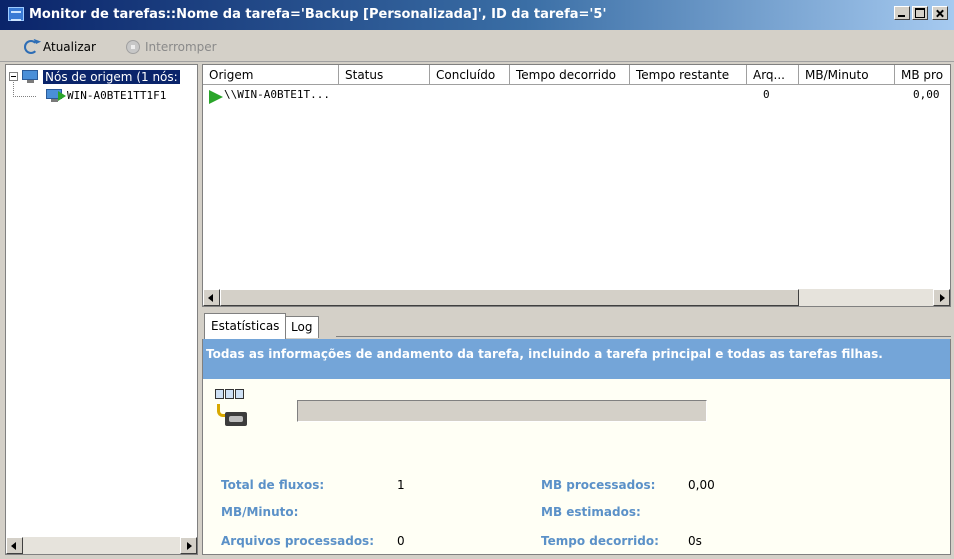 Image resolution: width=954 pixels, height=559 pixels. What do you see at coordinates (245, 326) in the screenshot?
I see `tab-estatisticas: Estatísticas` at bounding box center [245, 326].